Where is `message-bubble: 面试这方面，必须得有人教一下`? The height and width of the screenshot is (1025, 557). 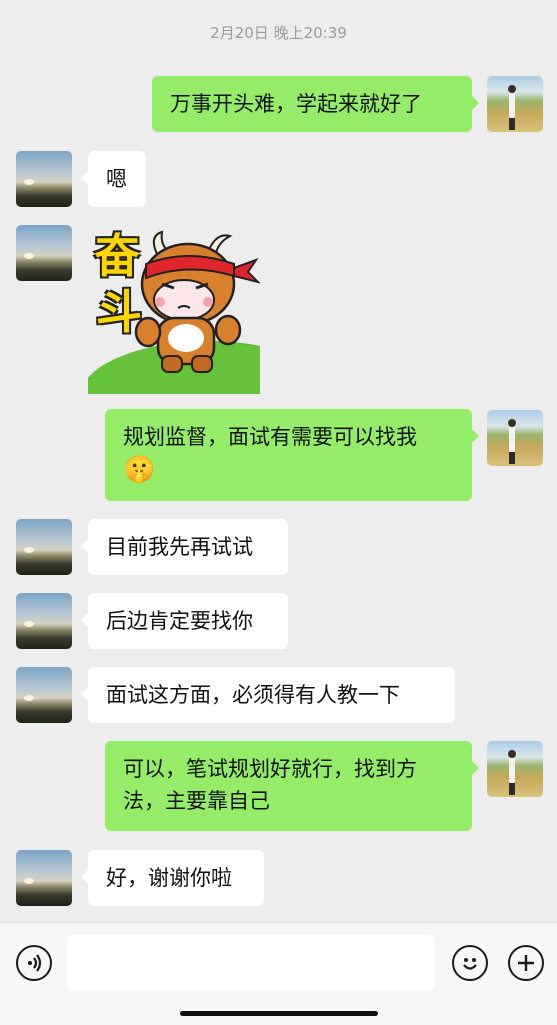 message-bubble: 面试这方面，必须得有人教一下 is located at coordinates (268, 695).